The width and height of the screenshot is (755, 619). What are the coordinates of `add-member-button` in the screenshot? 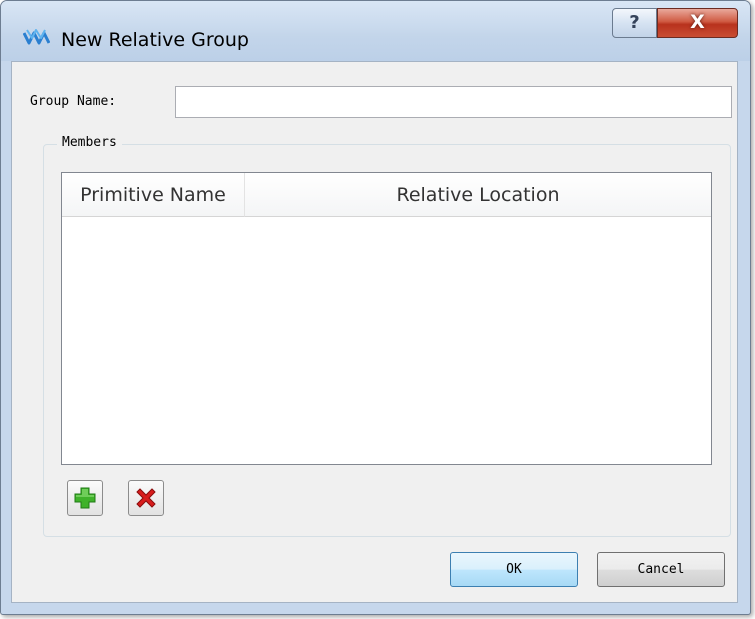 It's located at (85, 498).